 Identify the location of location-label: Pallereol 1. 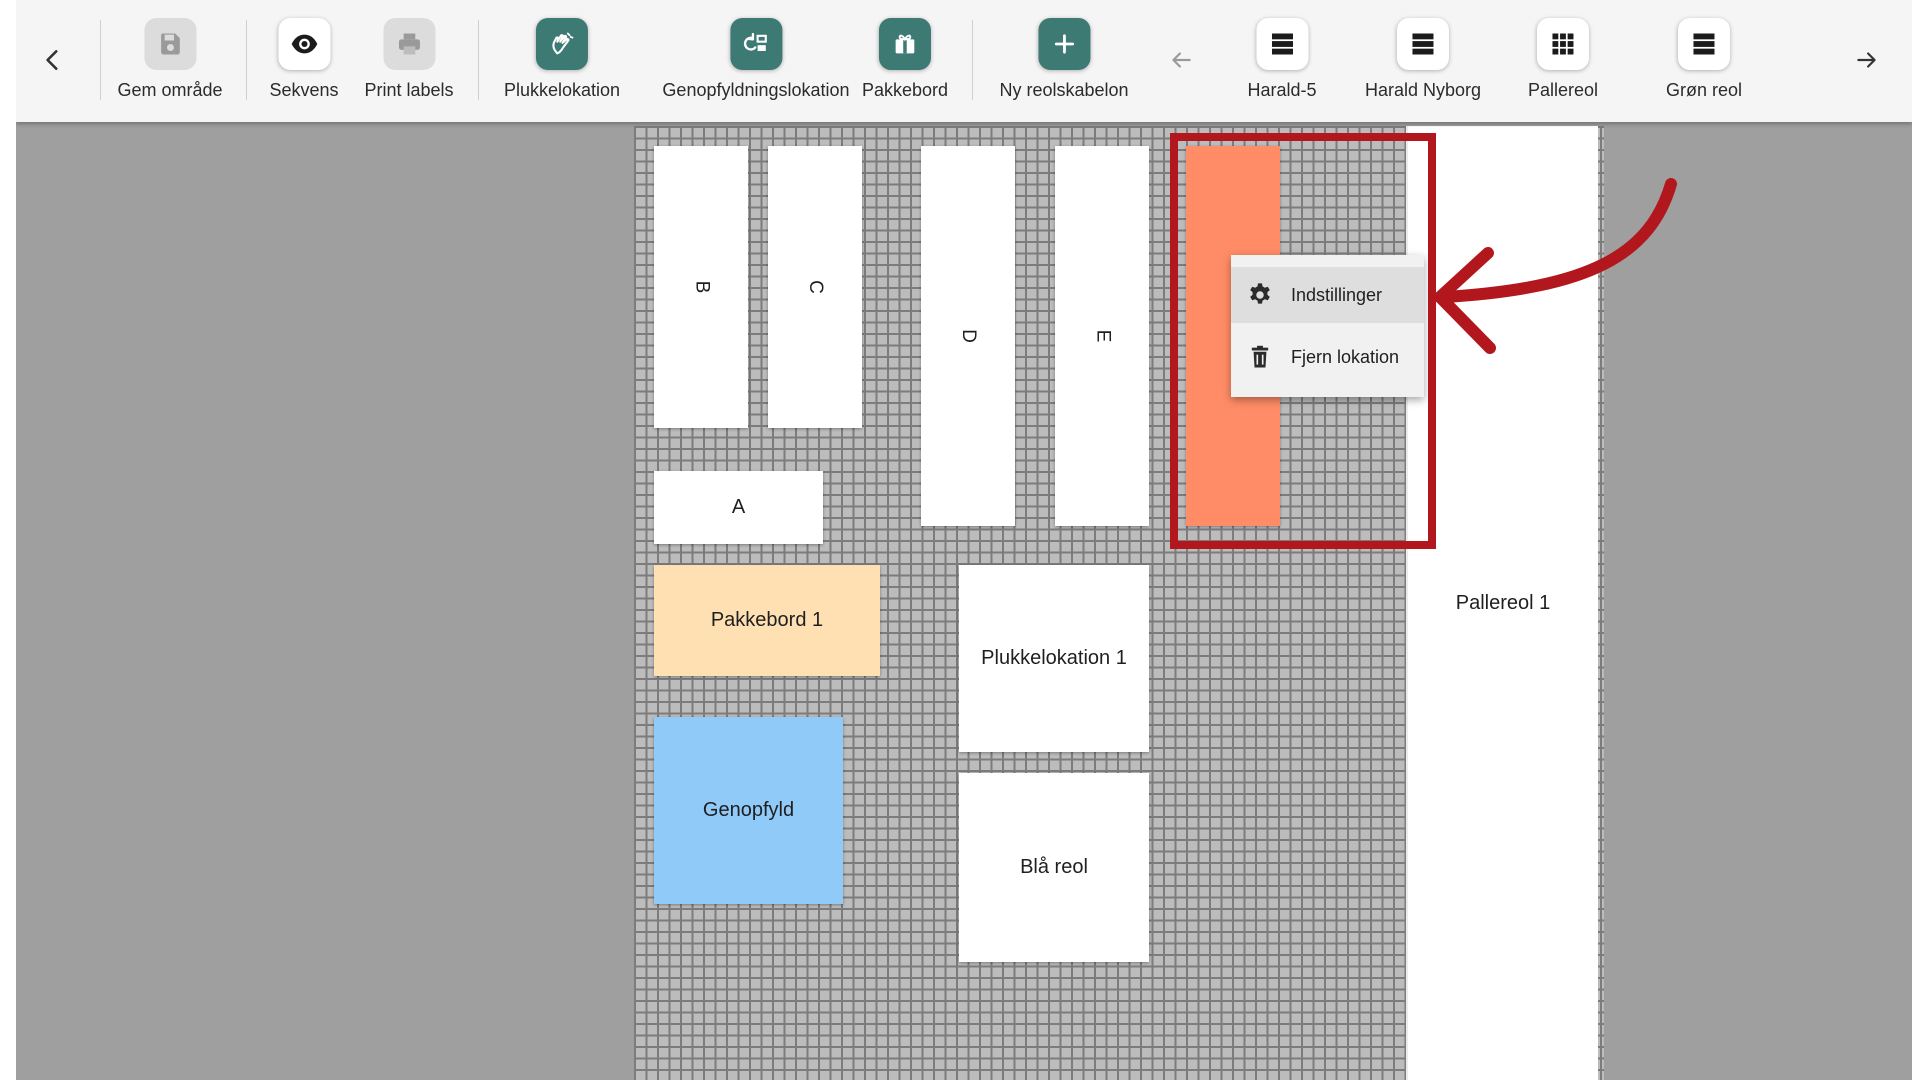
(1503, 602).